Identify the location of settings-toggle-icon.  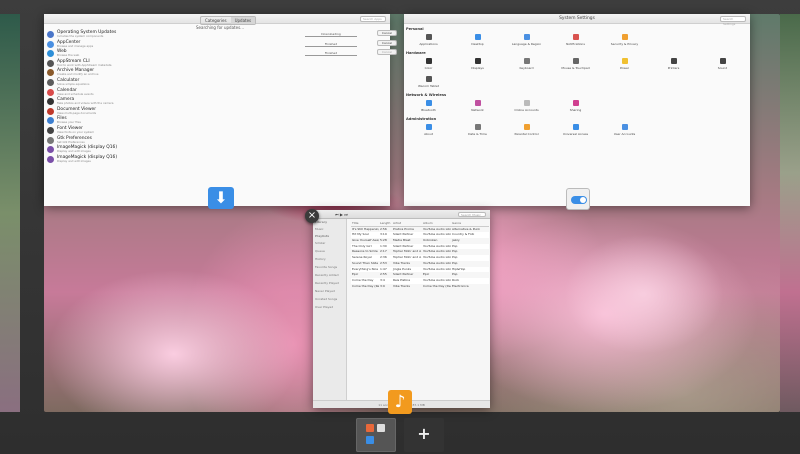
(578, 199).